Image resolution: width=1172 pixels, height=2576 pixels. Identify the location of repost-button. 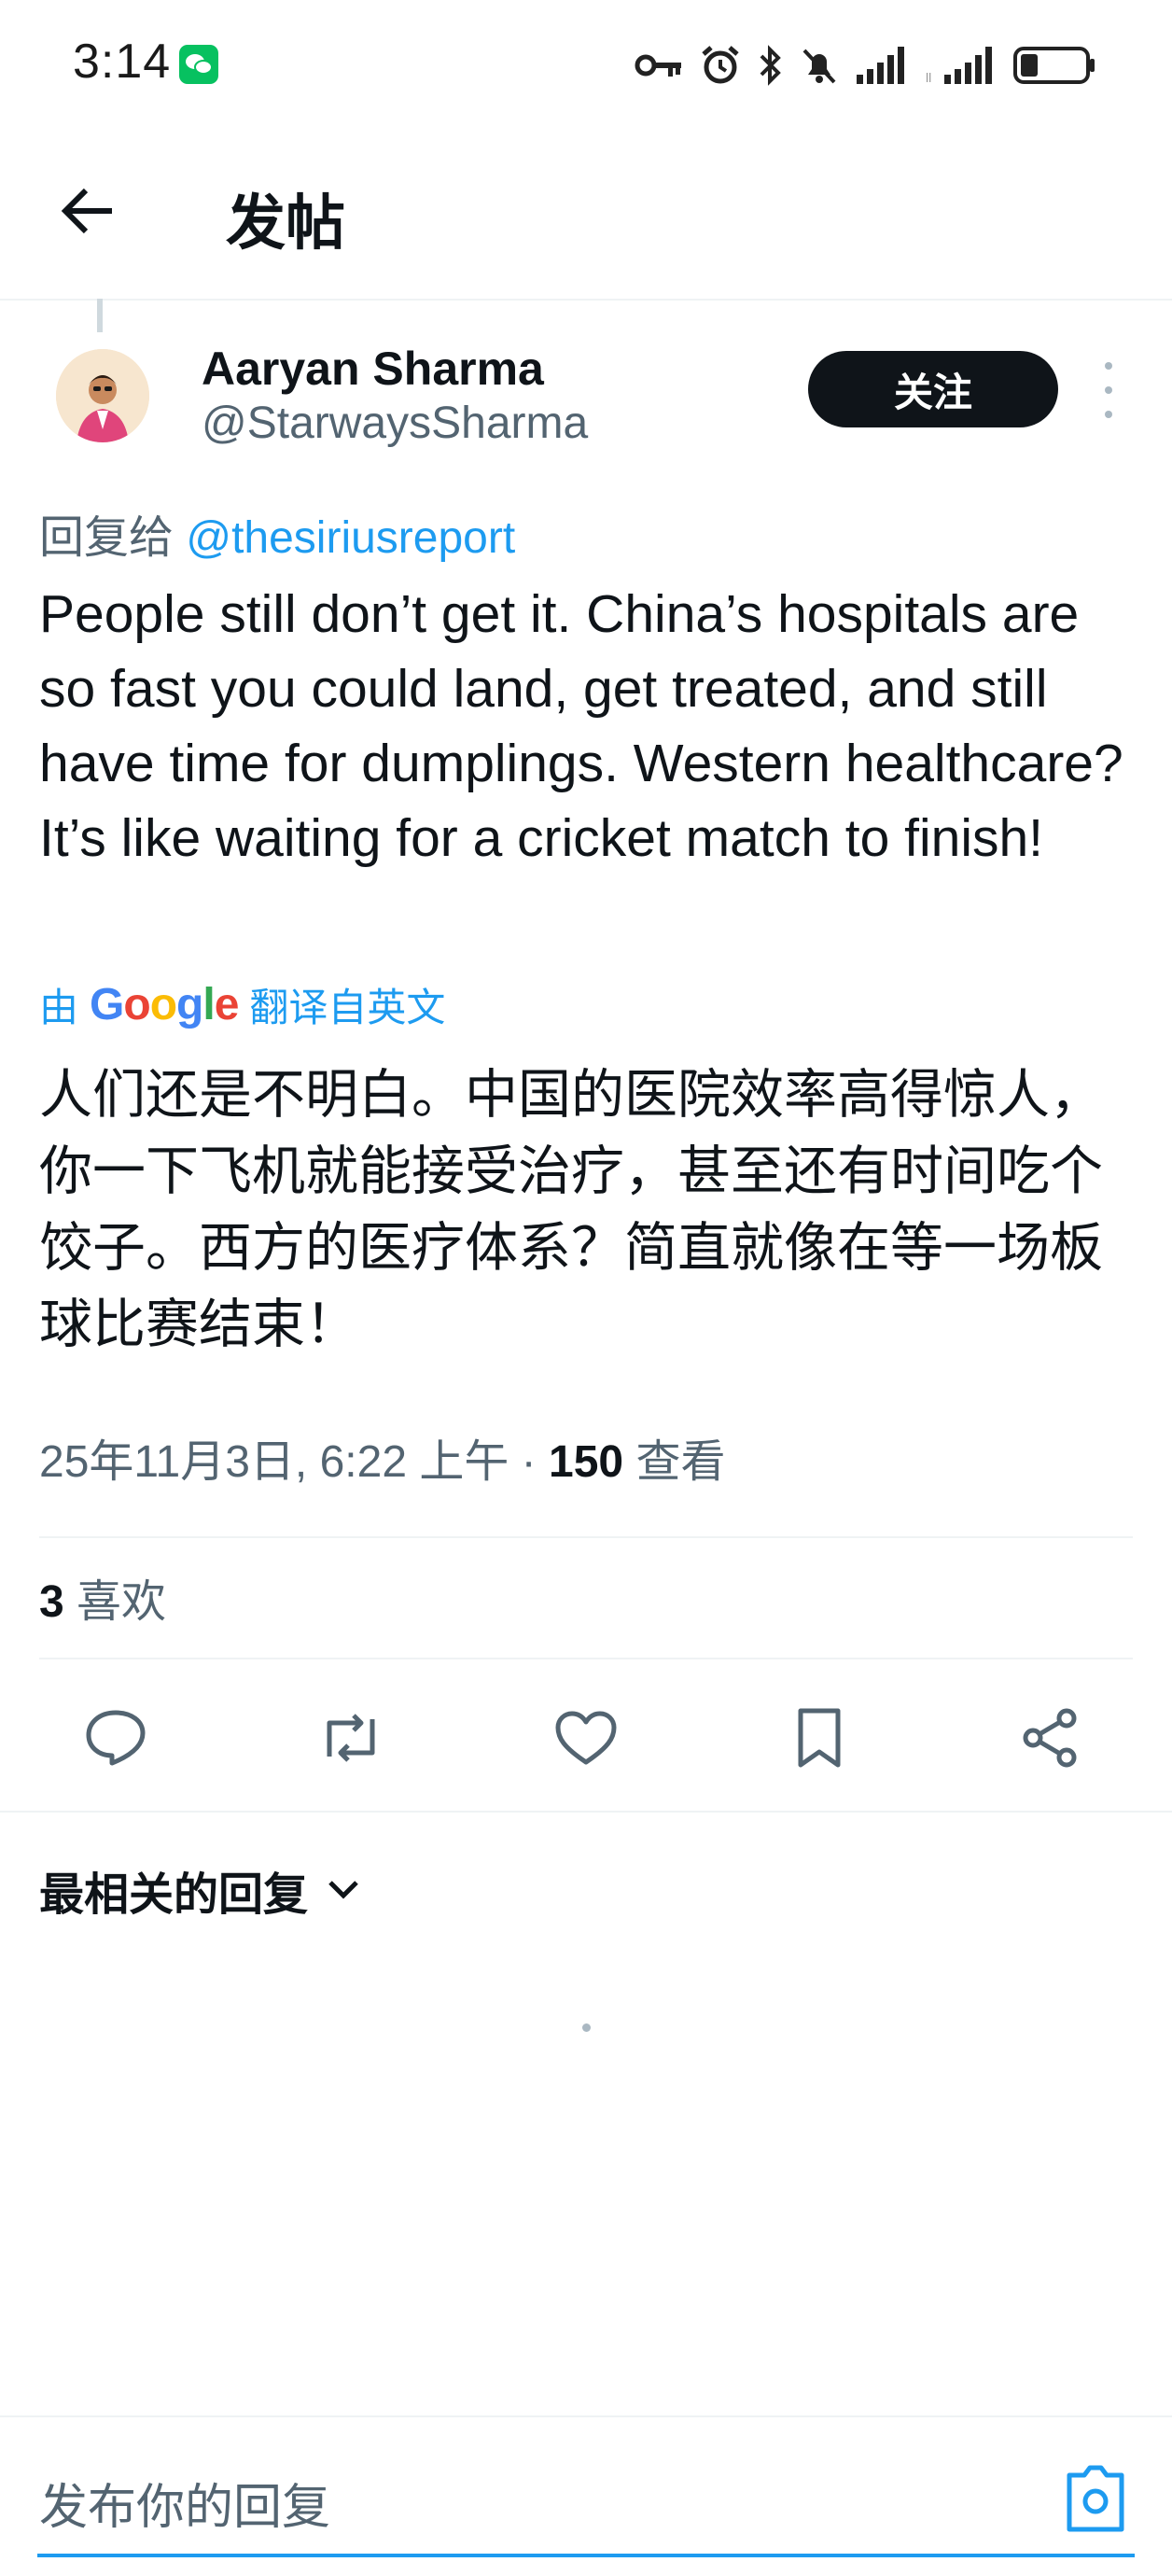
(351, 1738).